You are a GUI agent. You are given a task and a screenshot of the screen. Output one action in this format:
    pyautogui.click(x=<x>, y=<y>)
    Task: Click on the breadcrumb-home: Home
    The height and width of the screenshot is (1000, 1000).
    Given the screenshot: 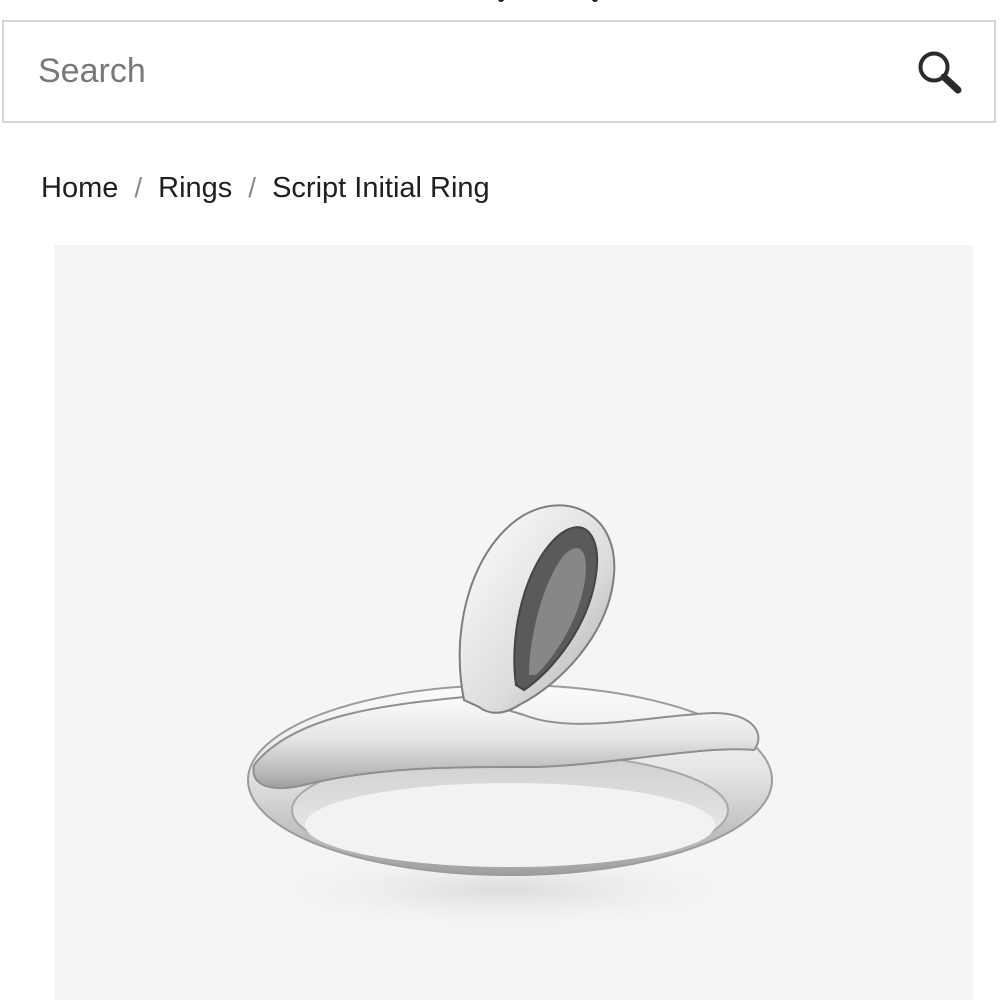 What is the action you would take?
    pyautogui.click(x=79, y=188)
    